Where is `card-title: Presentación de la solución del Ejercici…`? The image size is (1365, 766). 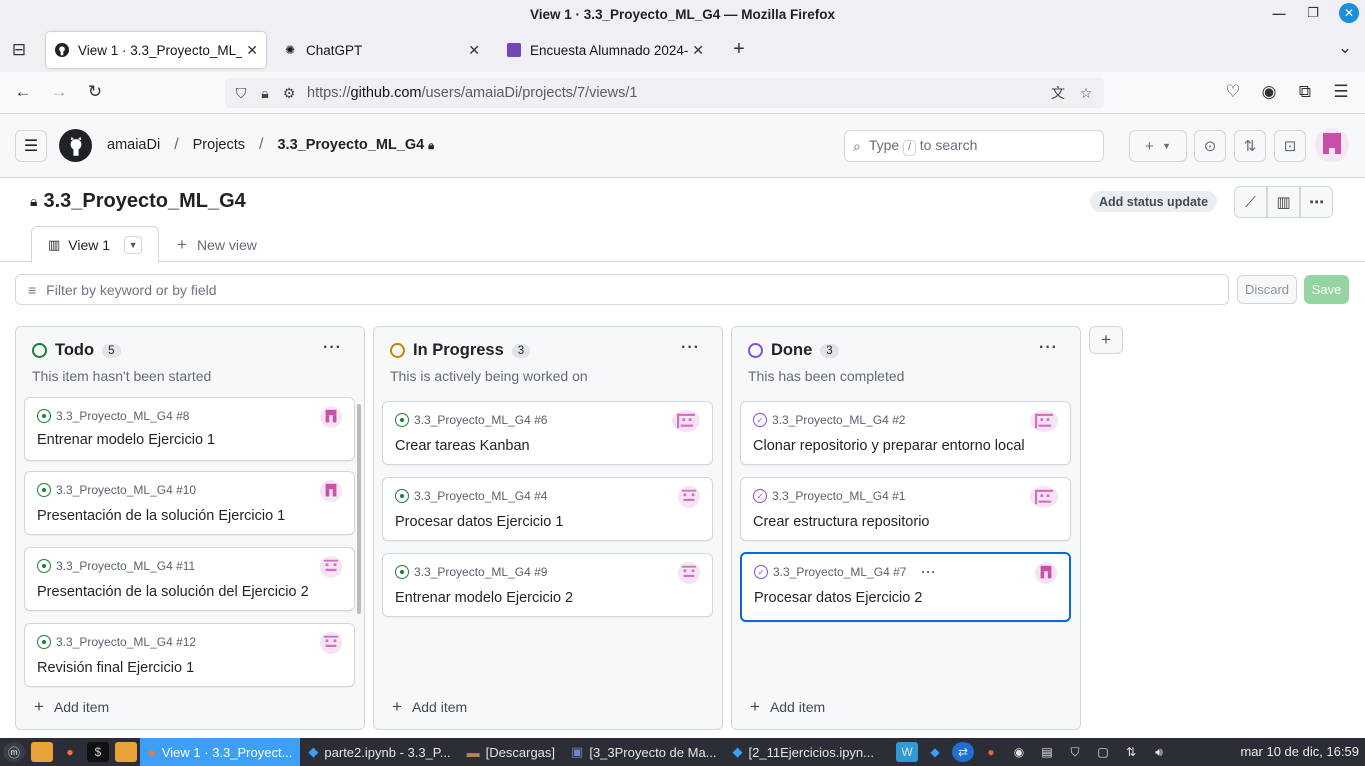 card-title: Presentación de la solución del Ejercici… is located at coordinates (173, 592).